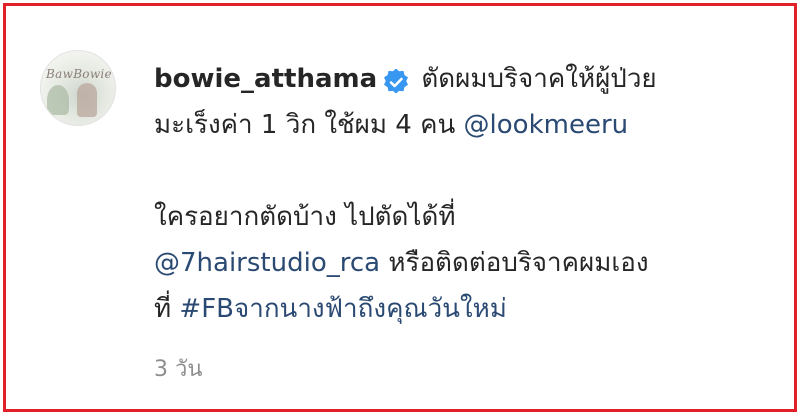 The width and height of the screenshot is (800, 415). What do you see at coordinates (265, 79) in the screenshot?
I see `username-link: bowie_atthama` at bounding box center [265, 79].